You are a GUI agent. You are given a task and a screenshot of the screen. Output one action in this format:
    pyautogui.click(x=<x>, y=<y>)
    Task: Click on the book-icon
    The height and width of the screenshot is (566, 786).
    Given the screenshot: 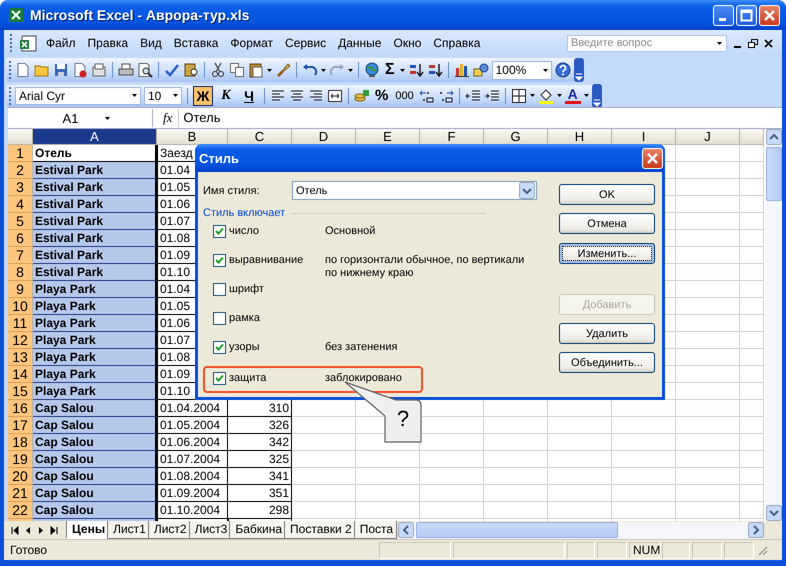 What is the action you would take?
    pyautogui.click(x=191, y=70)
    